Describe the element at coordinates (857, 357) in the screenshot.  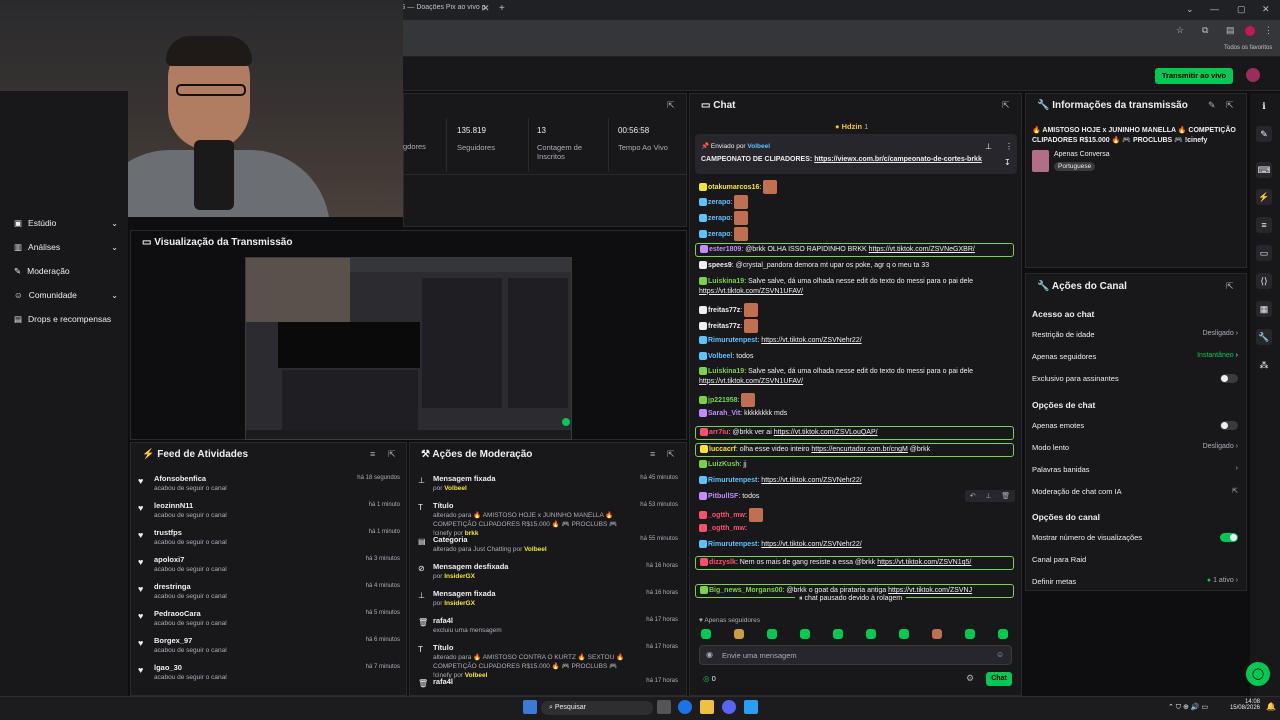
I see `chat-message: Volbeel: todos` at that location.